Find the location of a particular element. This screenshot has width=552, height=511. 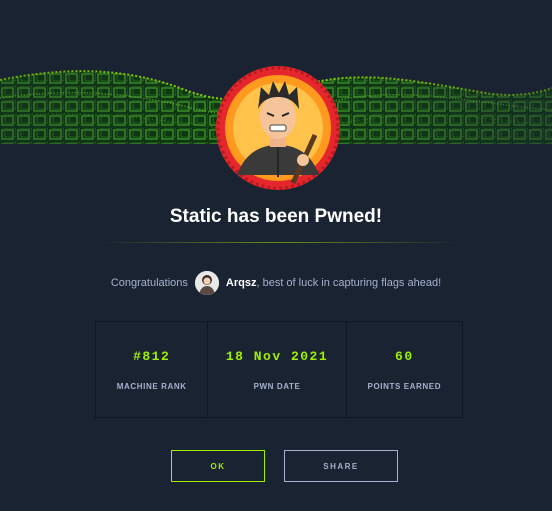

page-title: Static has been Pwned! is located at coordinates (276, 216).